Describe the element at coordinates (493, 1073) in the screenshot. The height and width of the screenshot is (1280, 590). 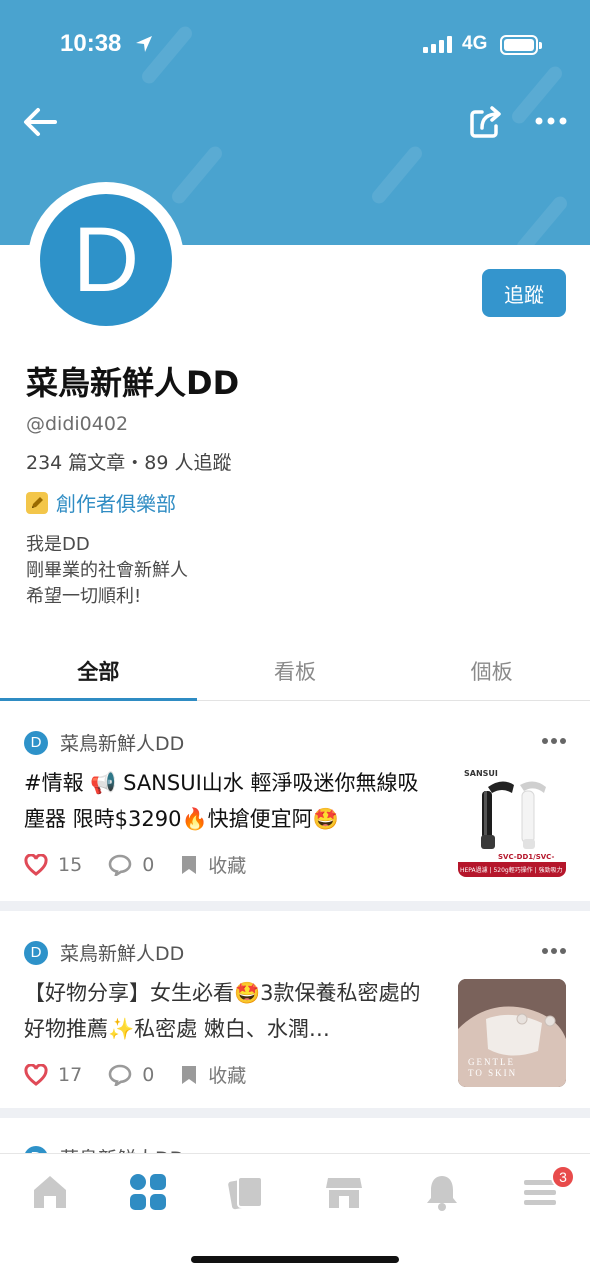
I see `thumb-text-2: TO SKIN` at that location.